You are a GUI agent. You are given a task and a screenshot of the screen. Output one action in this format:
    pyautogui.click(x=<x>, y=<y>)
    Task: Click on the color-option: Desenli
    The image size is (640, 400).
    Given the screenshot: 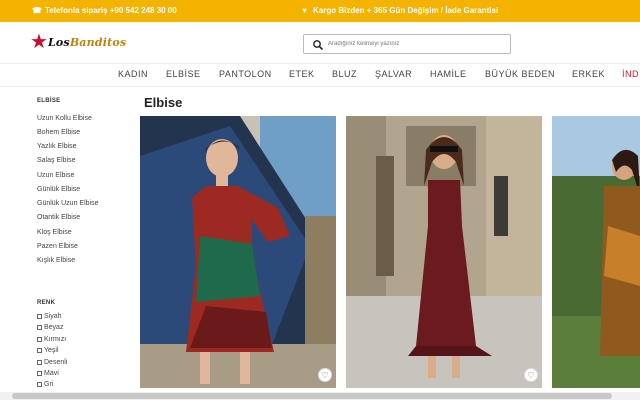 What is the action you would take?
    pyautogui.click(x=52, y=362)
    